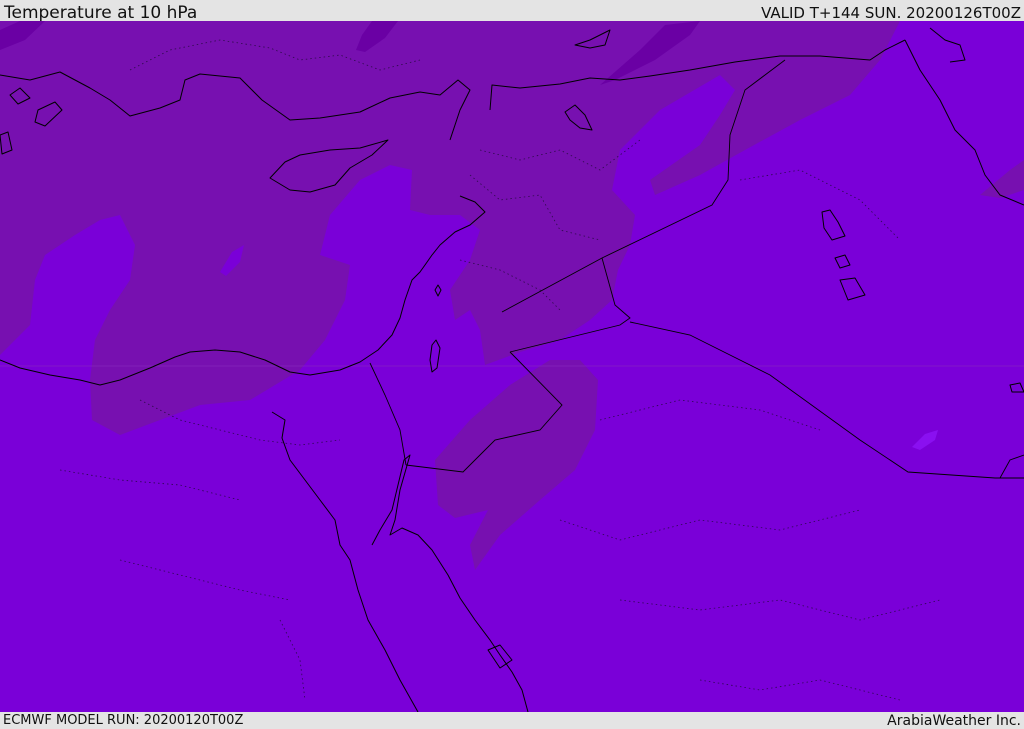 This screenshot has height=729, width=1024. What do you see at coordinates (954, 721) in the screenshot?
I see `credit-label: ArabiaWeather Inc.` at bounding box center [954, 721].